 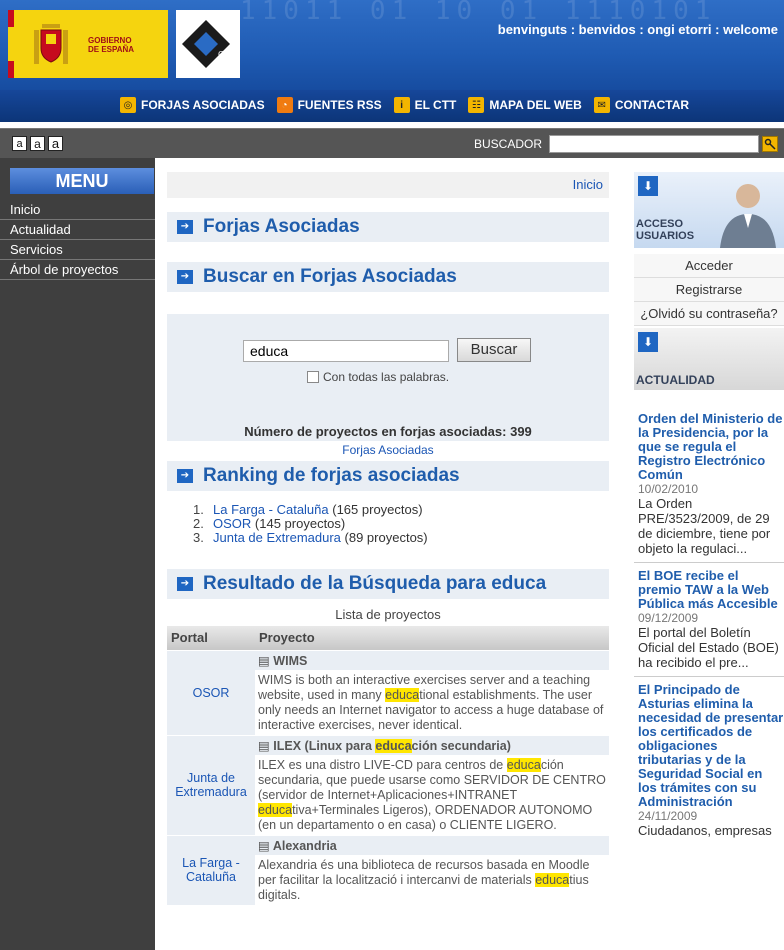 I want to click on rank-count: (145 proyectos), so click(x=300, y=523).